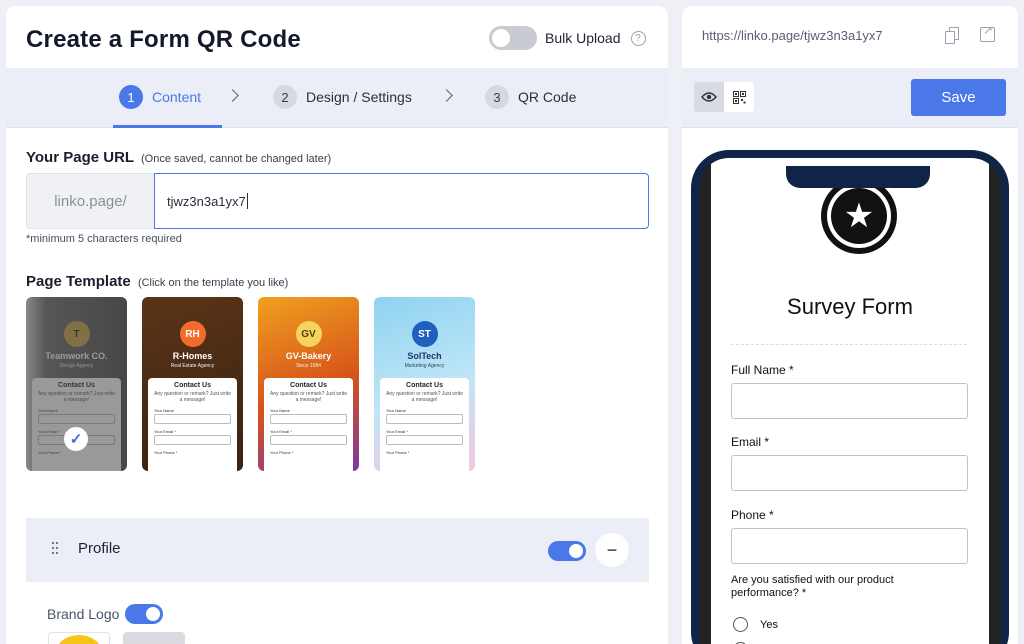 The width and height of the screenshot is (1024, 644). Describe the element at coordinates (80, 157) in the screenshot. I see `page-url-title: Your Page URL` at that location.